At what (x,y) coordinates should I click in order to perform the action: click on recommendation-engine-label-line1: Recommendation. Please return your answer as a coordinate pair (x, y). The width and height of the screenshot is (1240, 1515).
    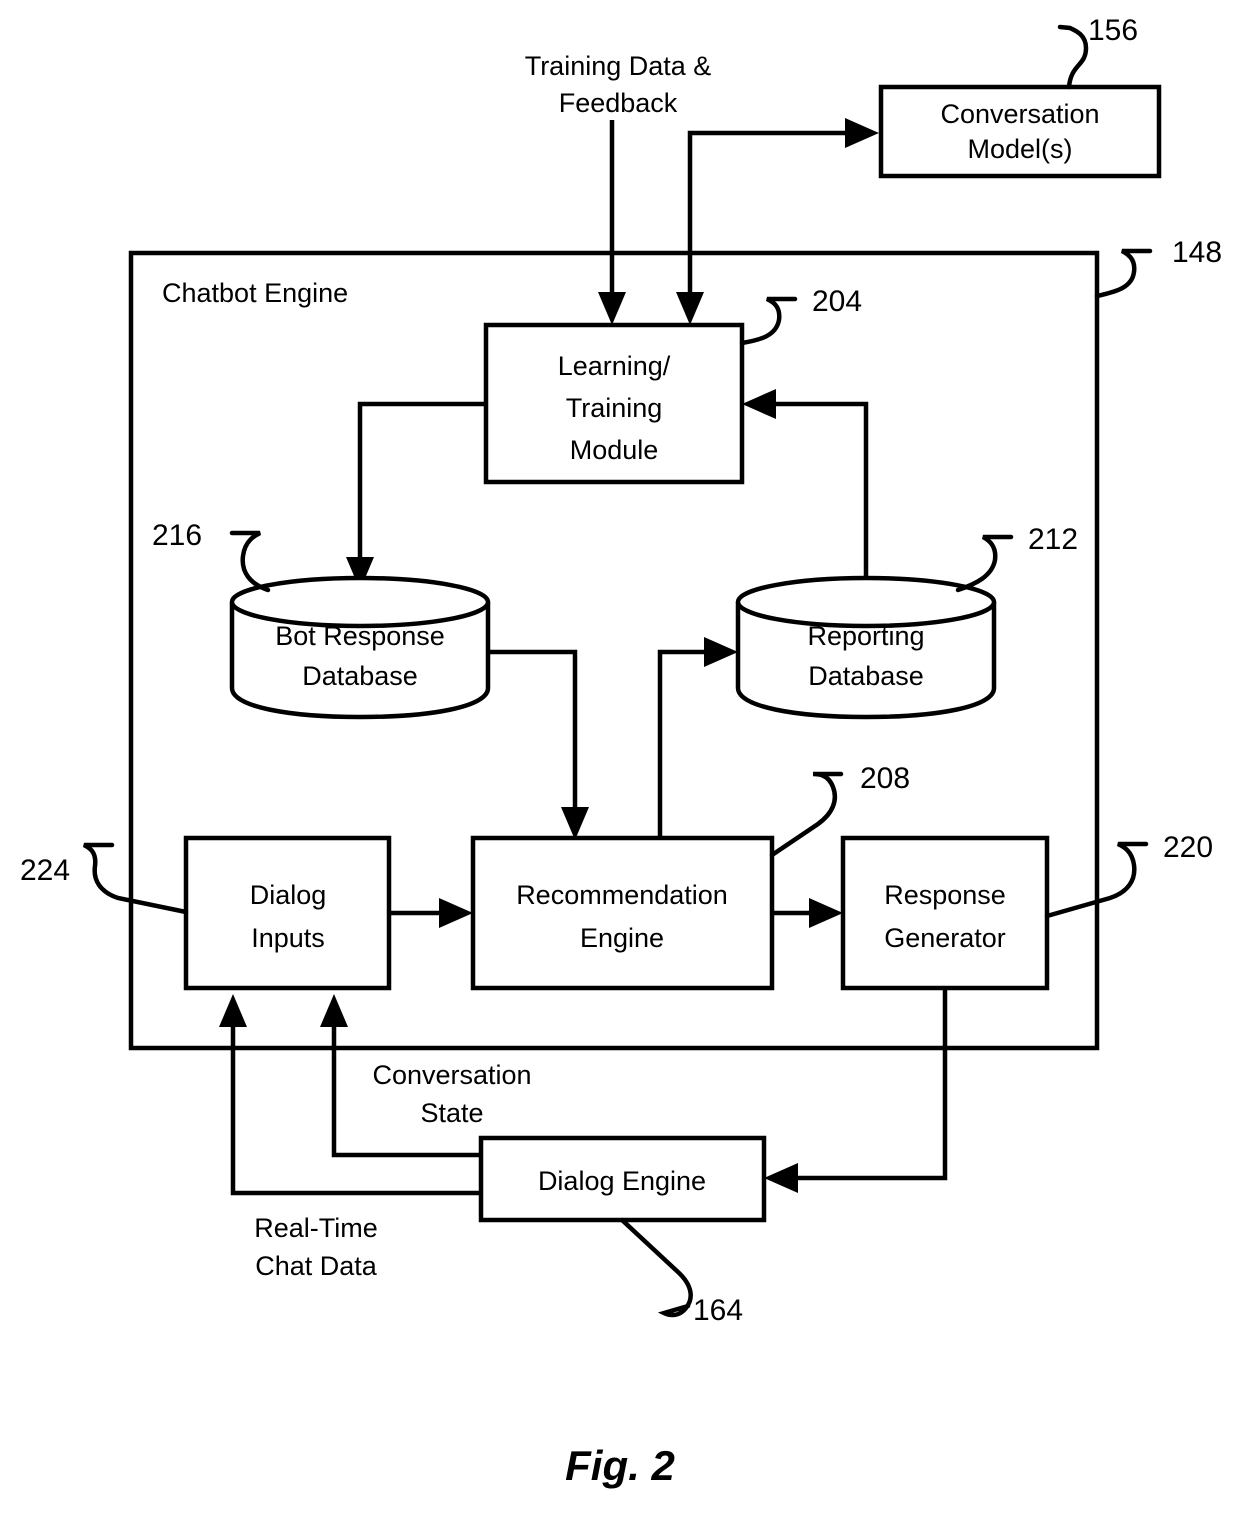
    Looking at the image, I should click on (622, 895).